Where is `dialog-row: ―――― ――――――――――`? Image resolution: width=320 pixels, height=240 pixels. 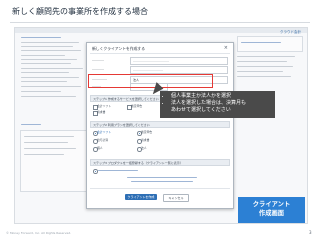 dialog-row: ―――― ―――――――――― is located at coordinates (160, 70).